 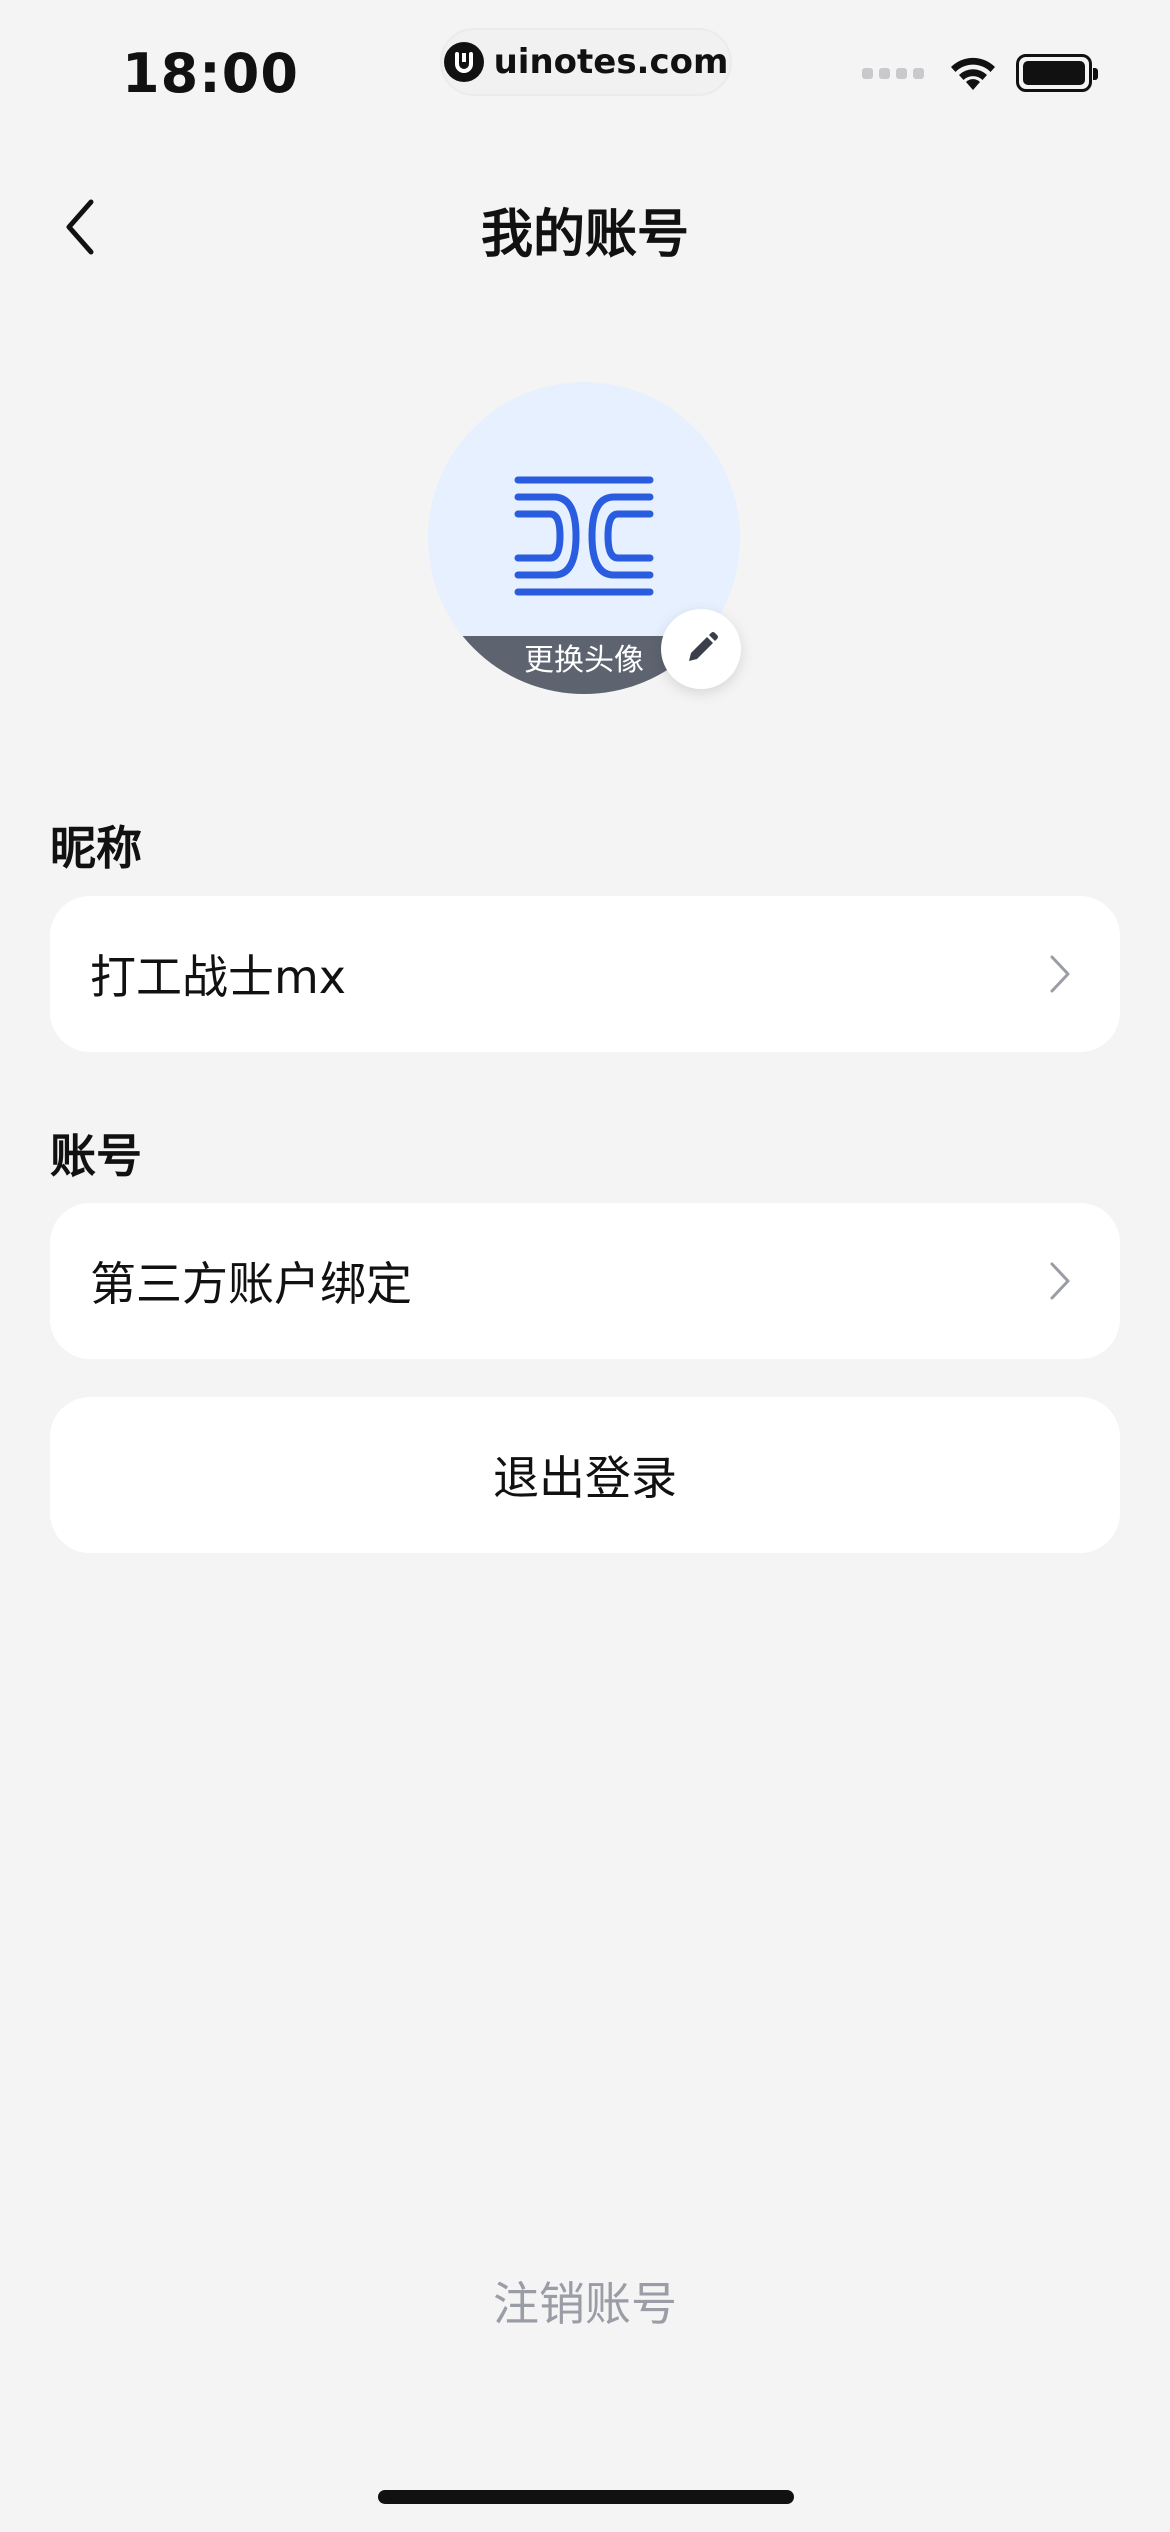 I want to click on status-time: 18:00, so click(x=210, y=73).